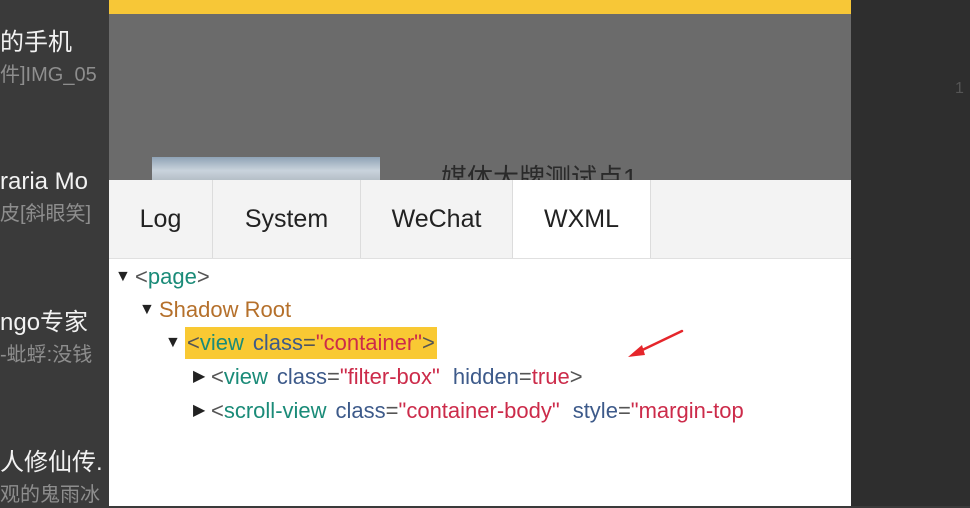 Image resolution: width=970 pixels, height=508 pixels. I want to click on tag-name: page, so click(172, 276).